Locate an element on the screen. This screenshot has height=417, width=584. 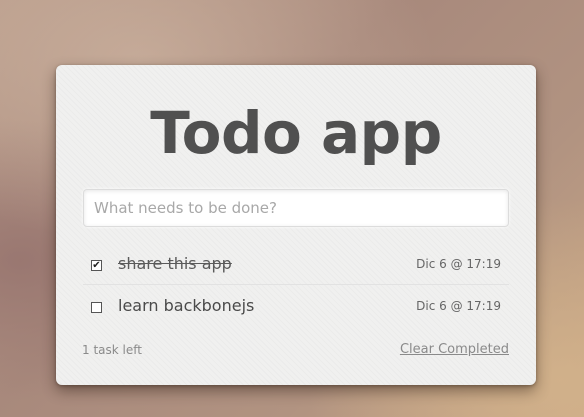
tasks-left-count: 1 task left is located at coordinates (112, 350).